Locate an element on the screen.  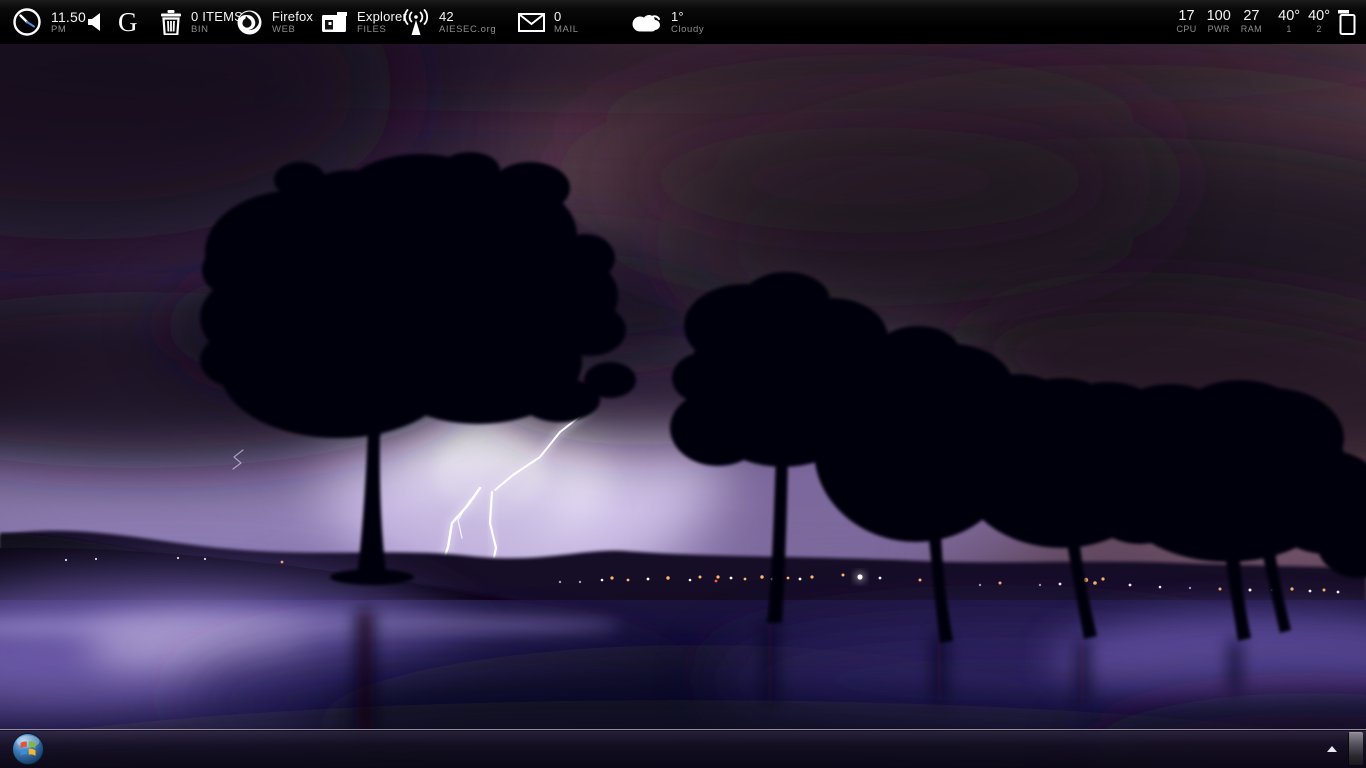
weather-cond: Cloudy is located at coordinates (688, 29).